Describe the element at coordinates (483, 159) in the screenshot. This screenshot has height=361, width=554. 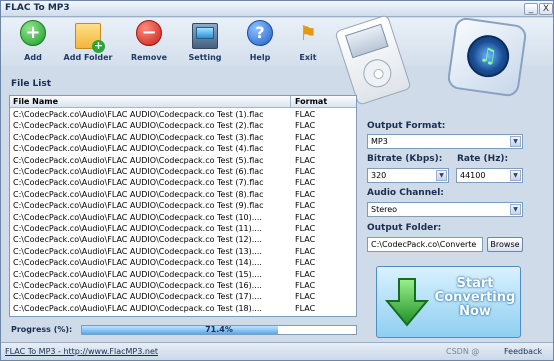
I see `rate-label: Rate (Hz):` at that location.